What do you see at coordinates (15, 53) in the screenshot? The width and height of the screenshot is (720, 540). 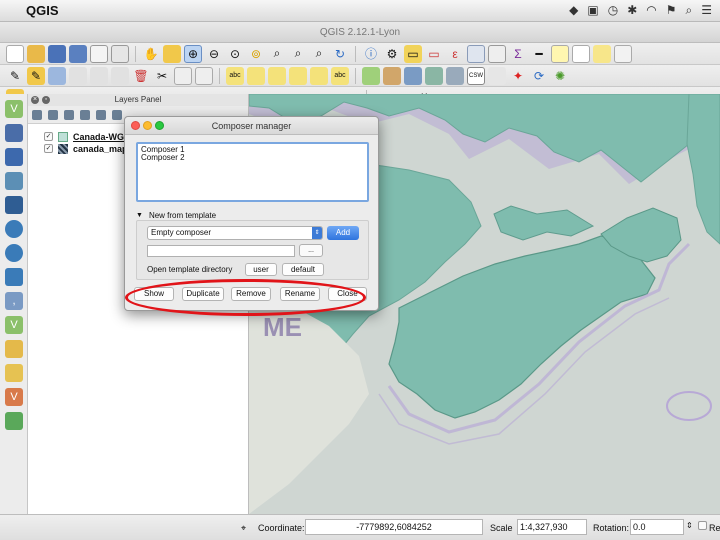 I see `new-project-icon` at bounding box center [15, 53].